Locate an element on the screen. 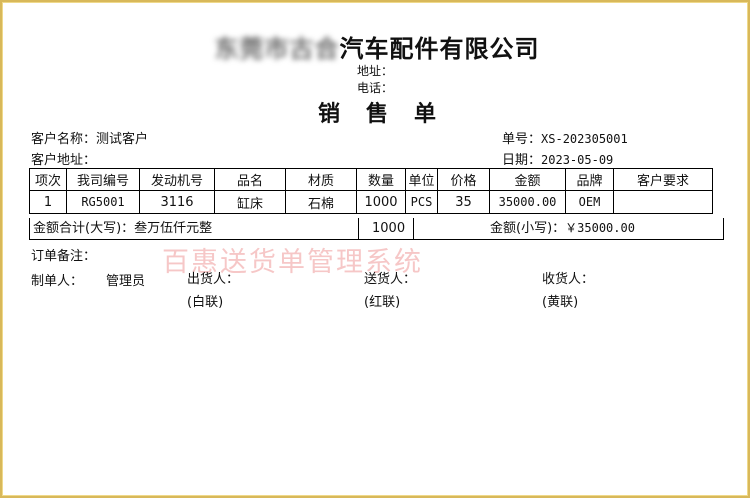 This screenshot has height=498, width=750. row-cell: 石棉 is located at coordinates (321, 202).